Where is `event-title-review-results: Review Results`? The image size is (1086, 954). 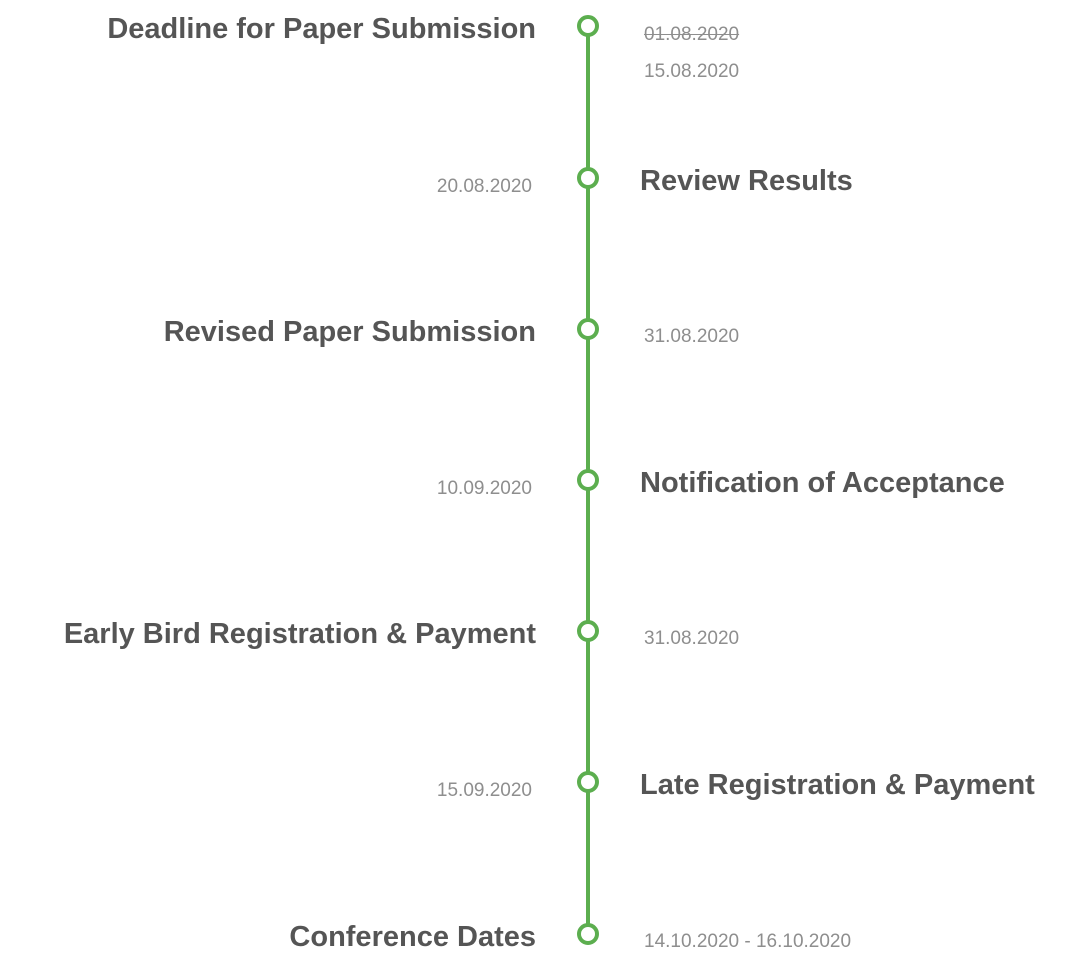
event-title-review-results: Review Results is located at coordinates (746, 181).